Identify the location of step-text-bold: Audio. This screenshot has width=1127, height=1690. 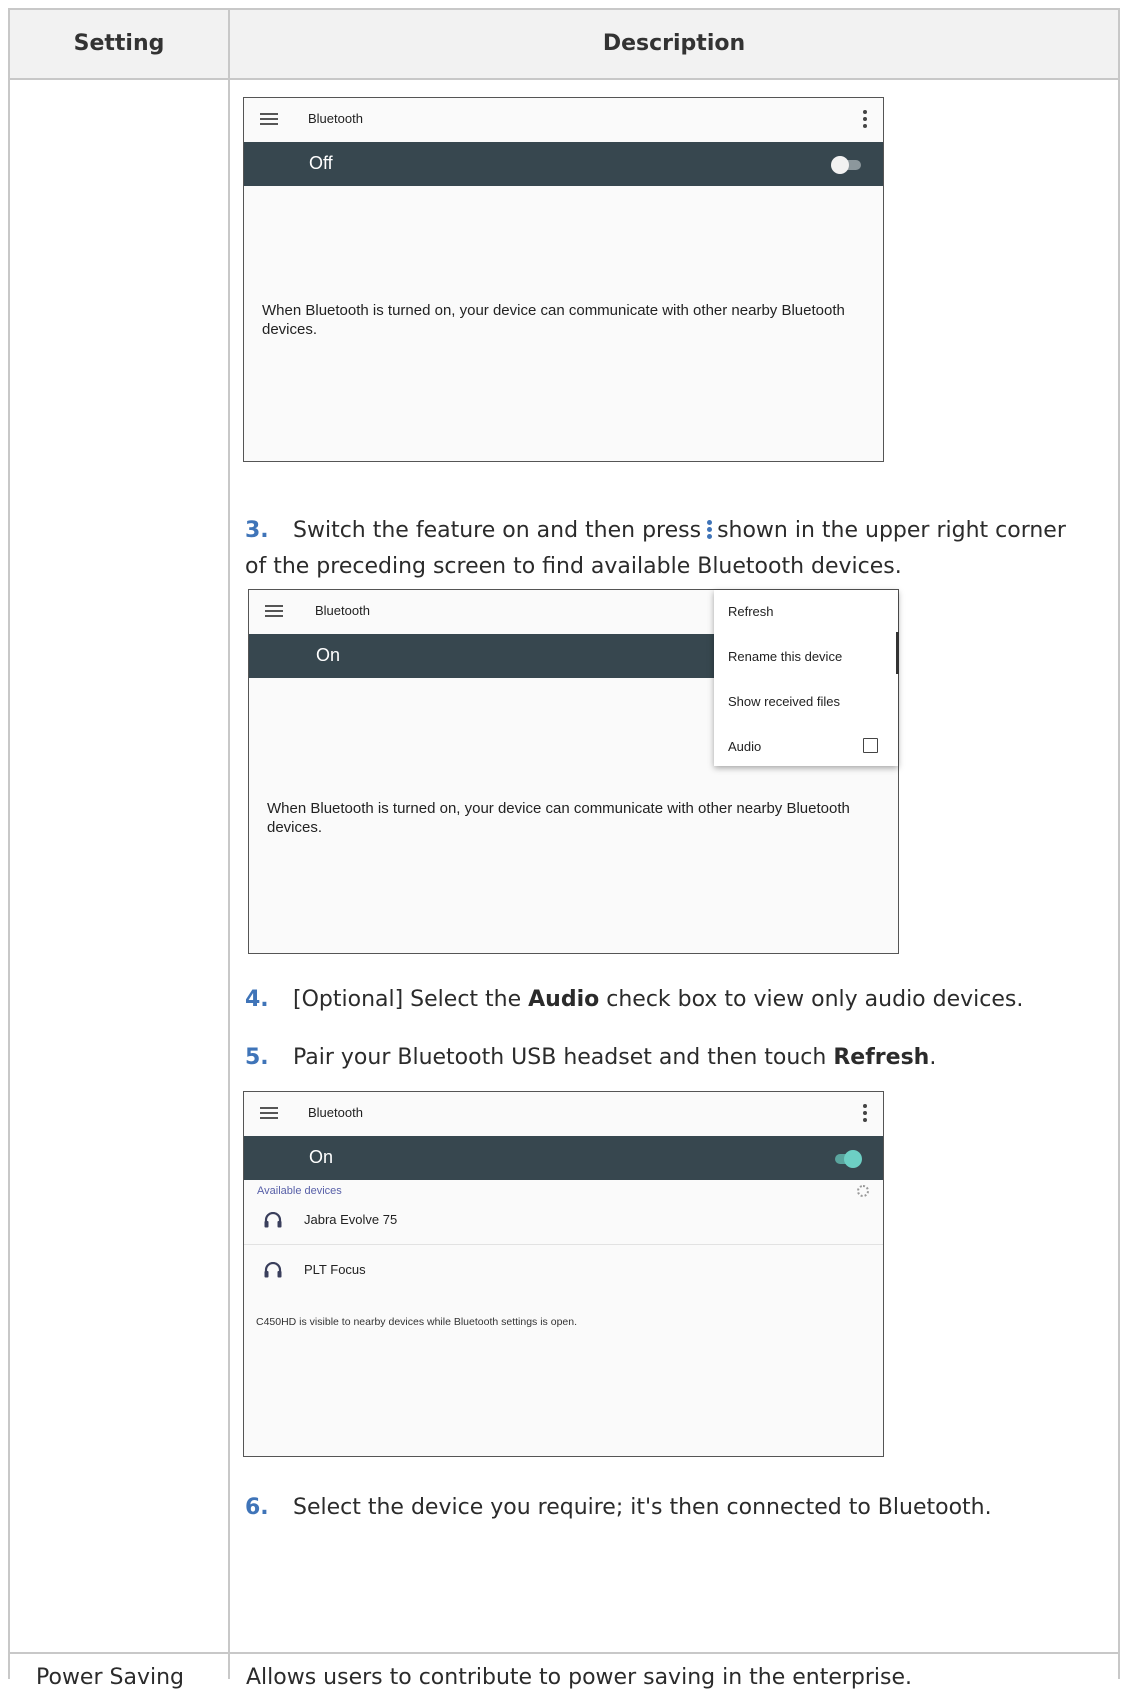
(564, 999).